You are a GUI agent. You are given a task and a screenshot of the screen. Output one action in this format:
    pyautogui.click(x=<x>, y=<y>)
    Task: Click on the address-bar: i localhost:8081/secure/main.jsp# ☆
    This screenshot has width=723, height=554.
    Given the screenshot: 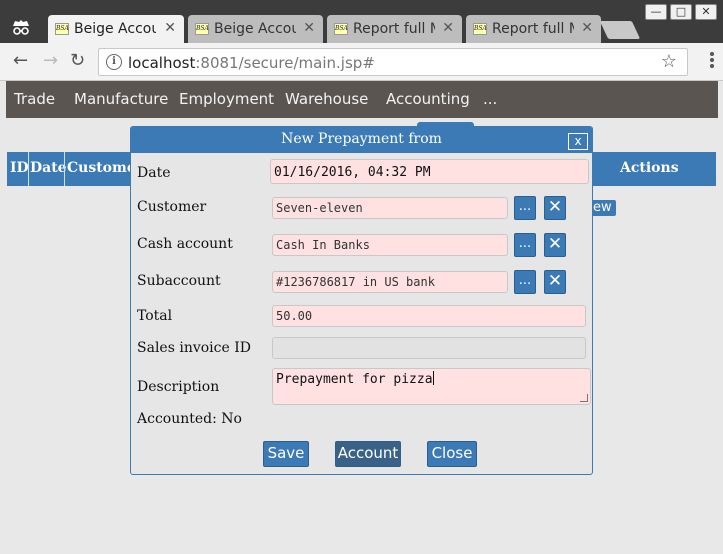 What is the action you would take?
    pyautogui.click(x=393, y=62)
    